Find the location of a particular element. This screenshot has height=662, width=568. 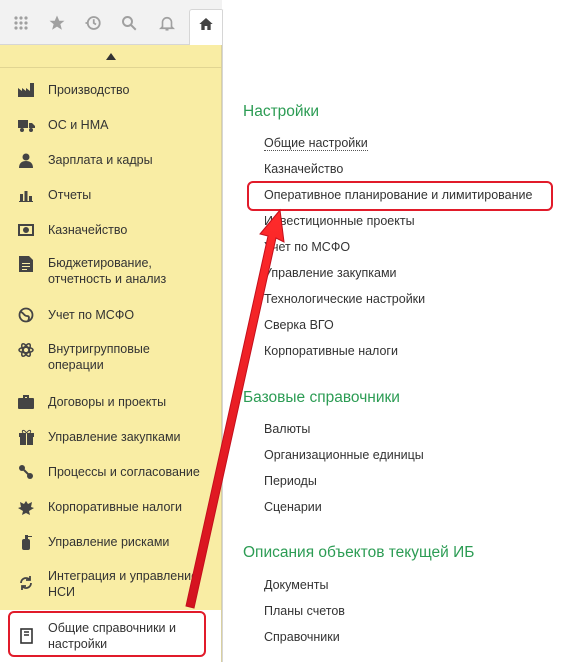

highlight-box-general-settings is located at coordinates (107, 634).